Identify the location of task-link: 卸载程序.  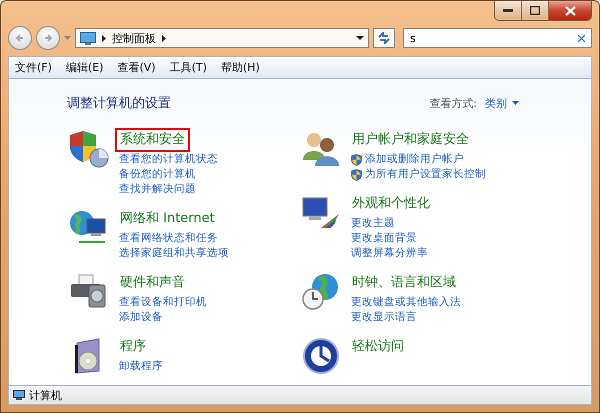
(141, 366).